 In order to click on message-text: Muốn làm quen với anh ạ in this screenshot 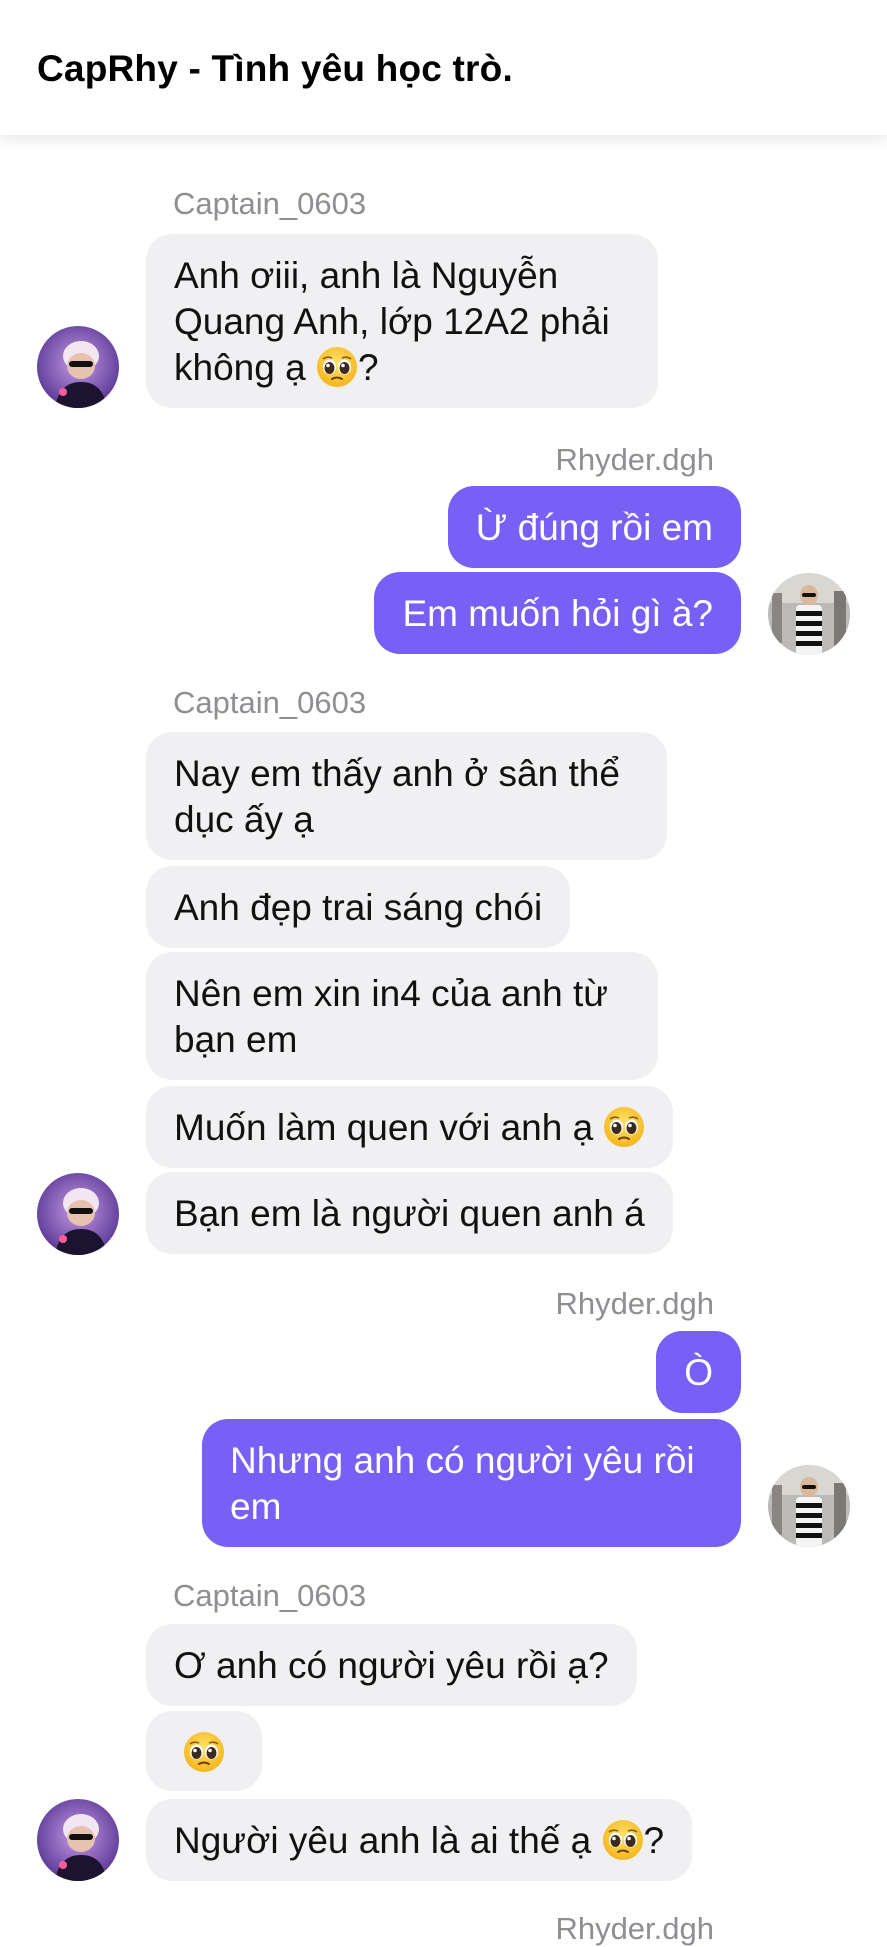, I will do `click(384, 1127)`.